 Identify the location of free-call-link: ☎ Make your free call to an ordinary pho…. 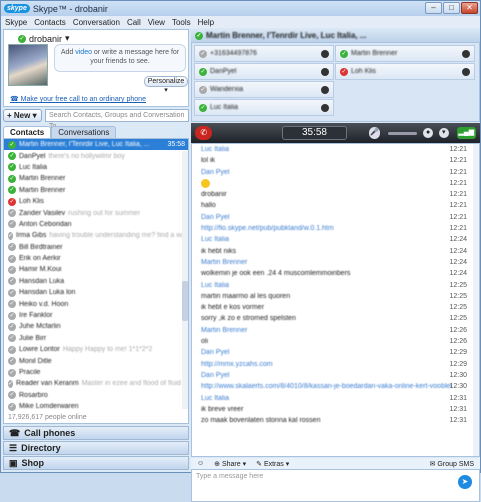
(78, 99).